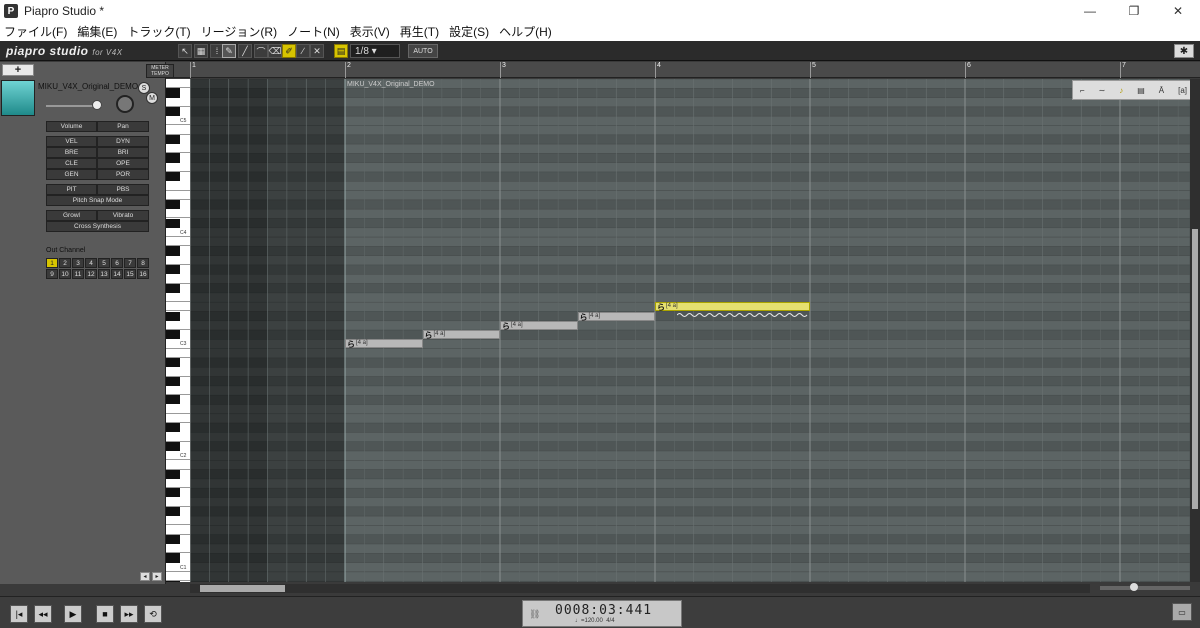 Image resolution: width=1200 pixels, height=628 pixels. I want to click on menu-edit: 編集(E), so click(97, 31).